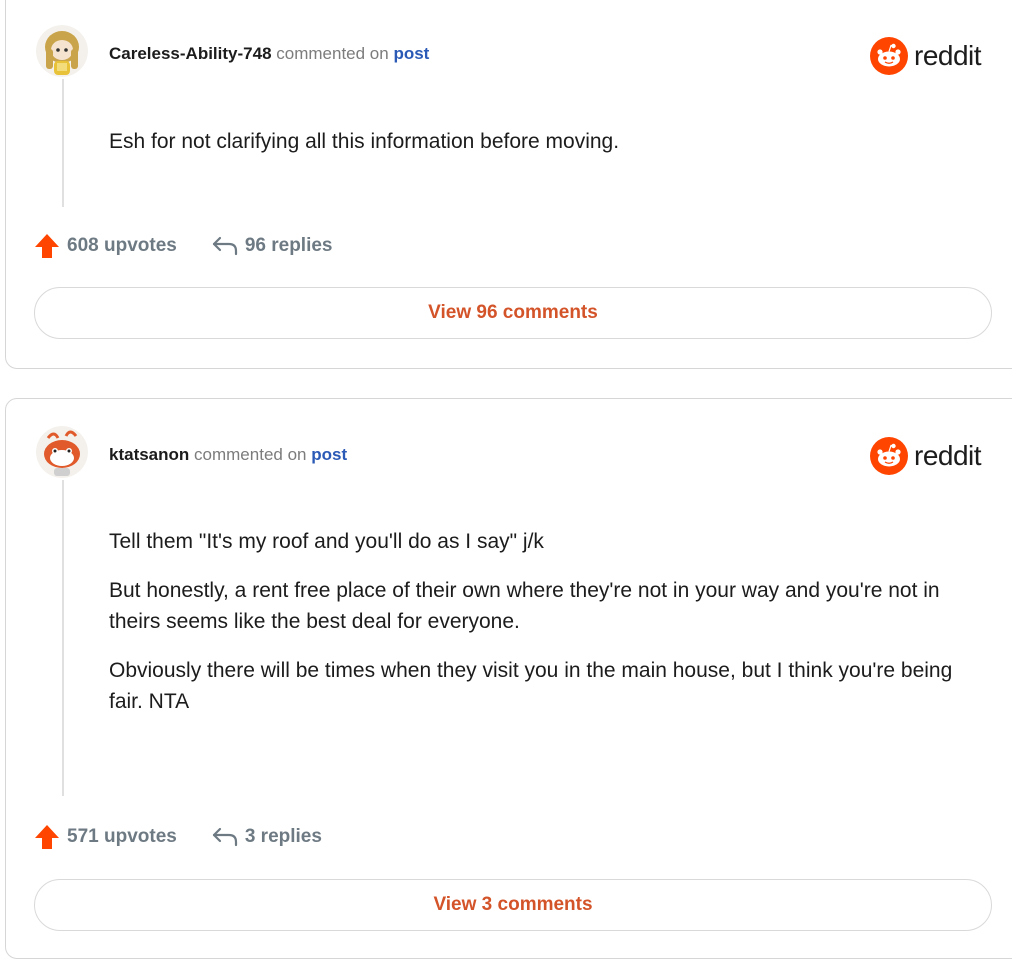  I want to click on comment-actions: 608 upvotes 96 replies, so click(183, 246).